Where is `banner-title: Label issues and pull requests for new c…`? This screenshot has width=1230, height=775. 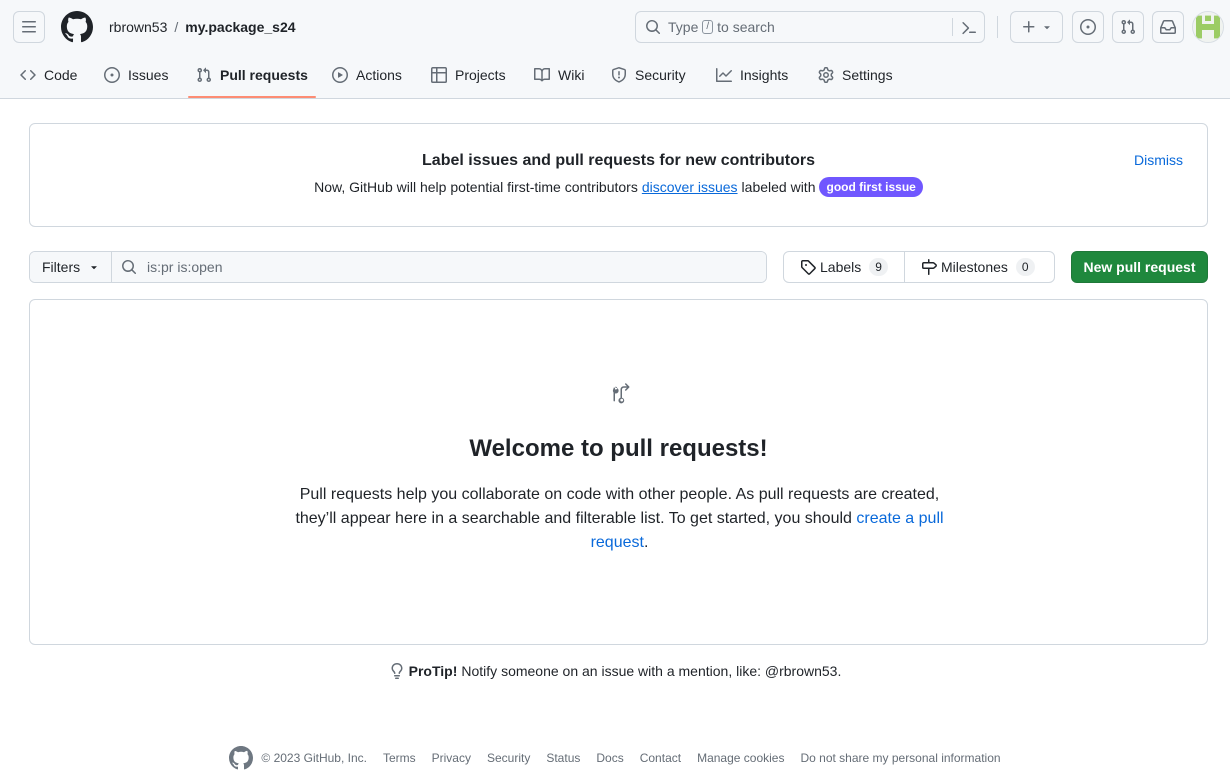
banner-title: Label issues and pull requests for new c… is located at coordinates (618, 160).